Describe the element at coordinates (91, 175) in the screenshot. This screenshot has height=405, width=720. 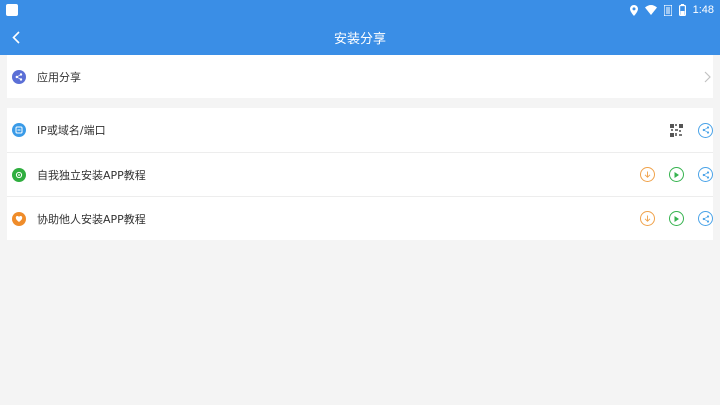
I see `list-item-label: 自我独立安装APP教程` at that location.